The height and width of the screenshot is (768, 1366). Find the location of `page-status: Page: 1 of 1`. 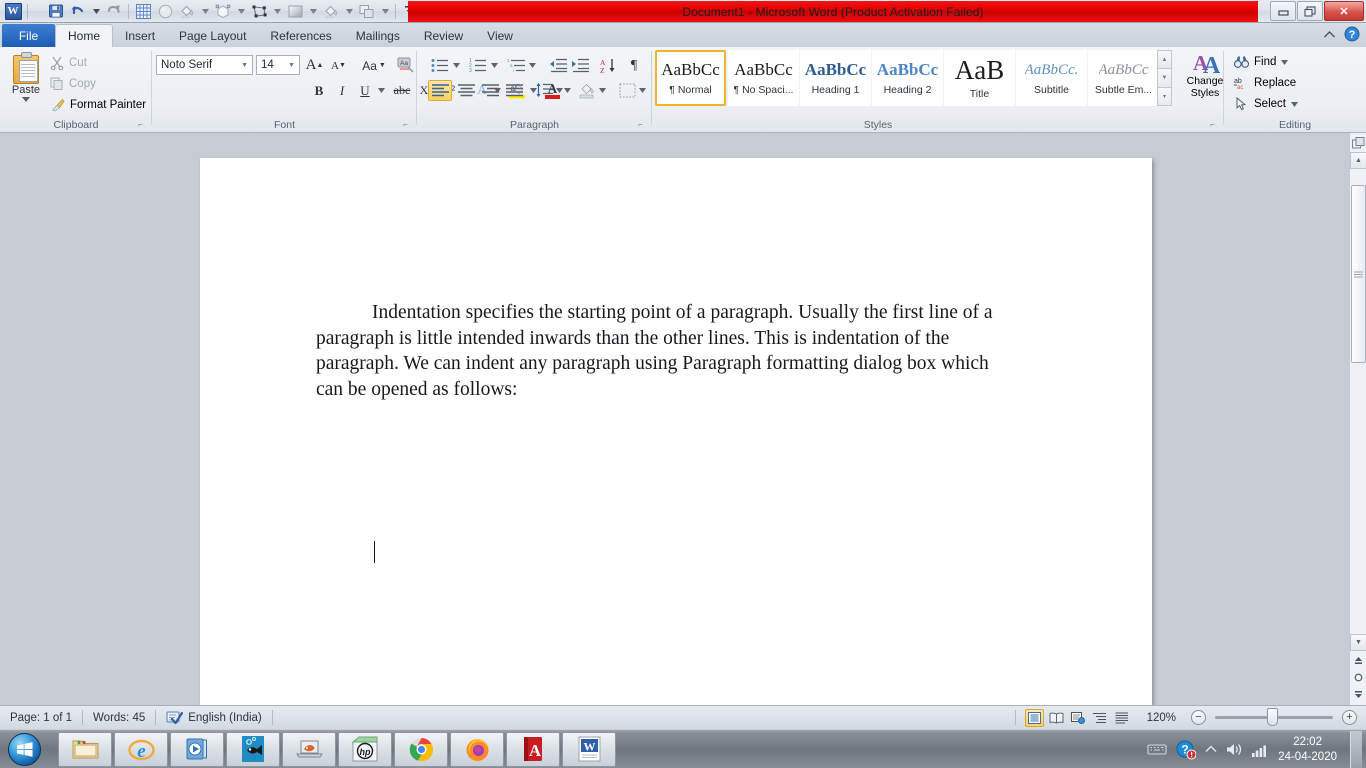

page-status: Page: 1 of 1 is located at coordinates (41, 717).